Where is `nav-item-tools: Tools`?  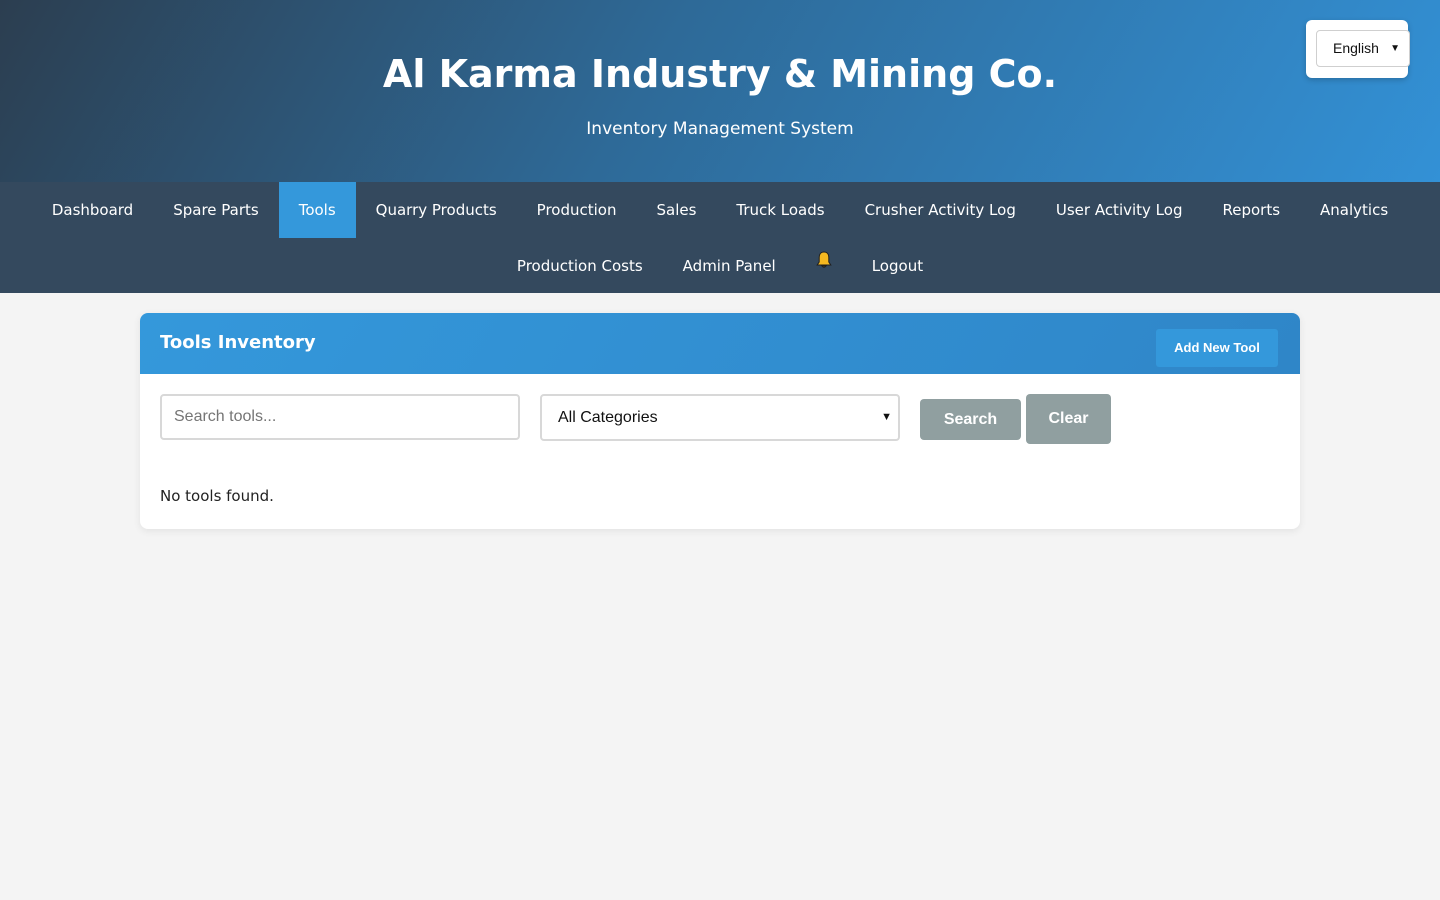
nav-item-tools: Tools is located at coordinates (317, 210).